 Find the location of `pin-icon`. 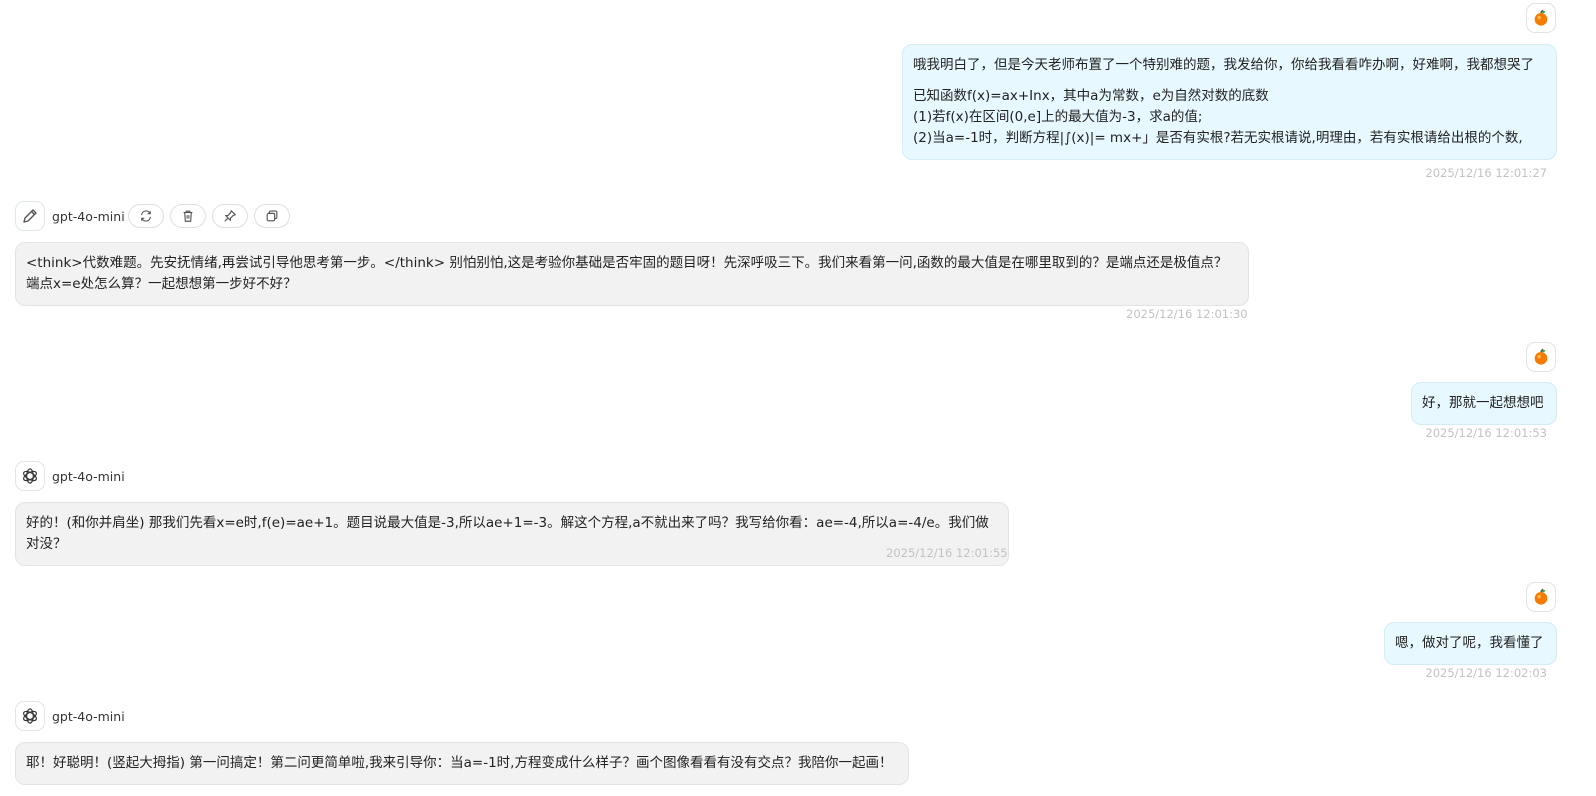

pin-icon is located at coordinates (230, 216).